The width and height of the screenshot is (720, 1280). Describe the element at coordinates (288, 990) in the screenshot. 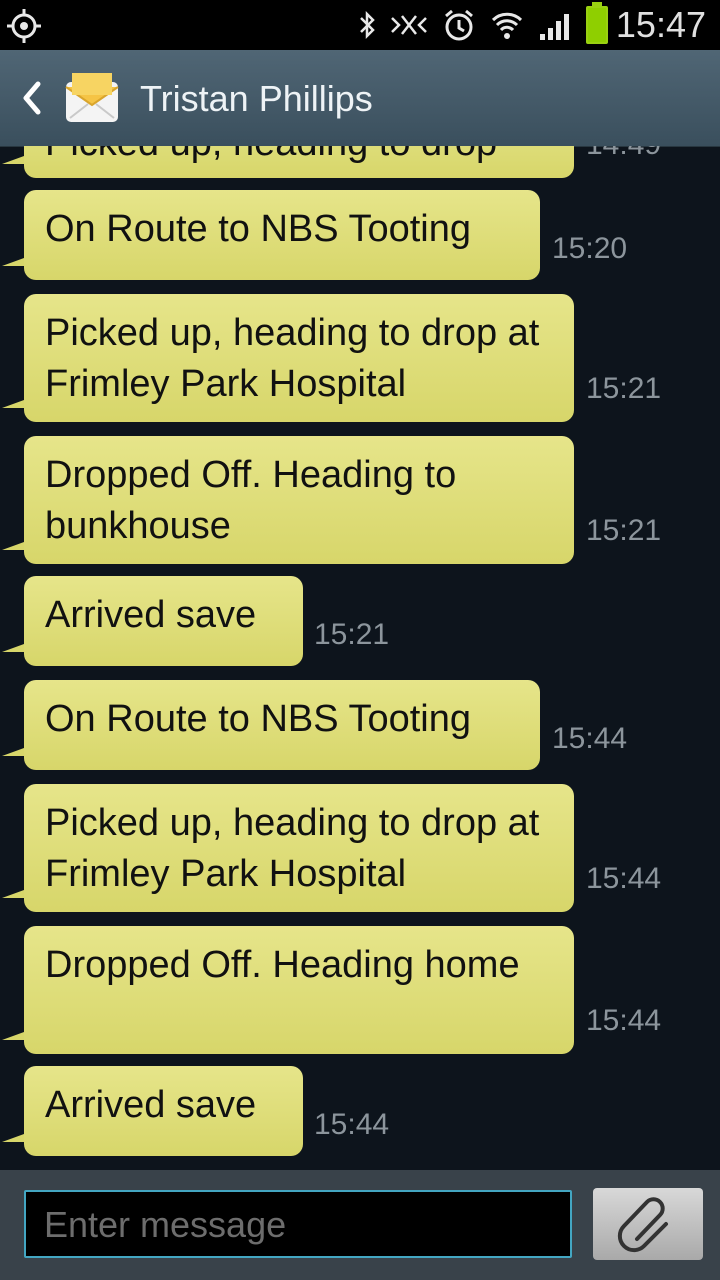

I see `message-bubble: Dropped Off. Heading home` at that location.